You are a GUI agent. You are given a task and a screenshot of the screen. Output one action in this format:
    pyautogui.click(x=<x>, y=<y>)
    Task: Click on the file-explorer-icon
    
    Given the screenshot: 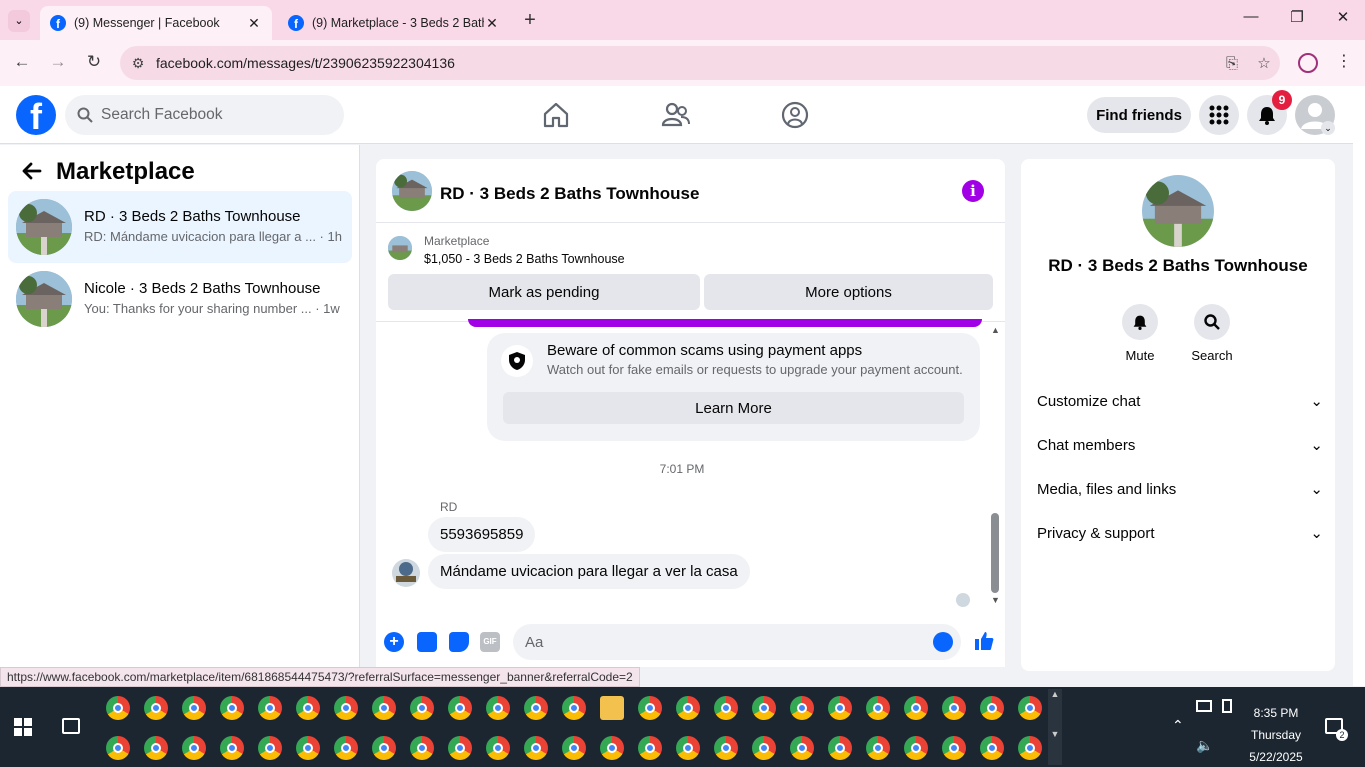 What is the action you would take?
    pyautogui.click(x=612, y=708)
    